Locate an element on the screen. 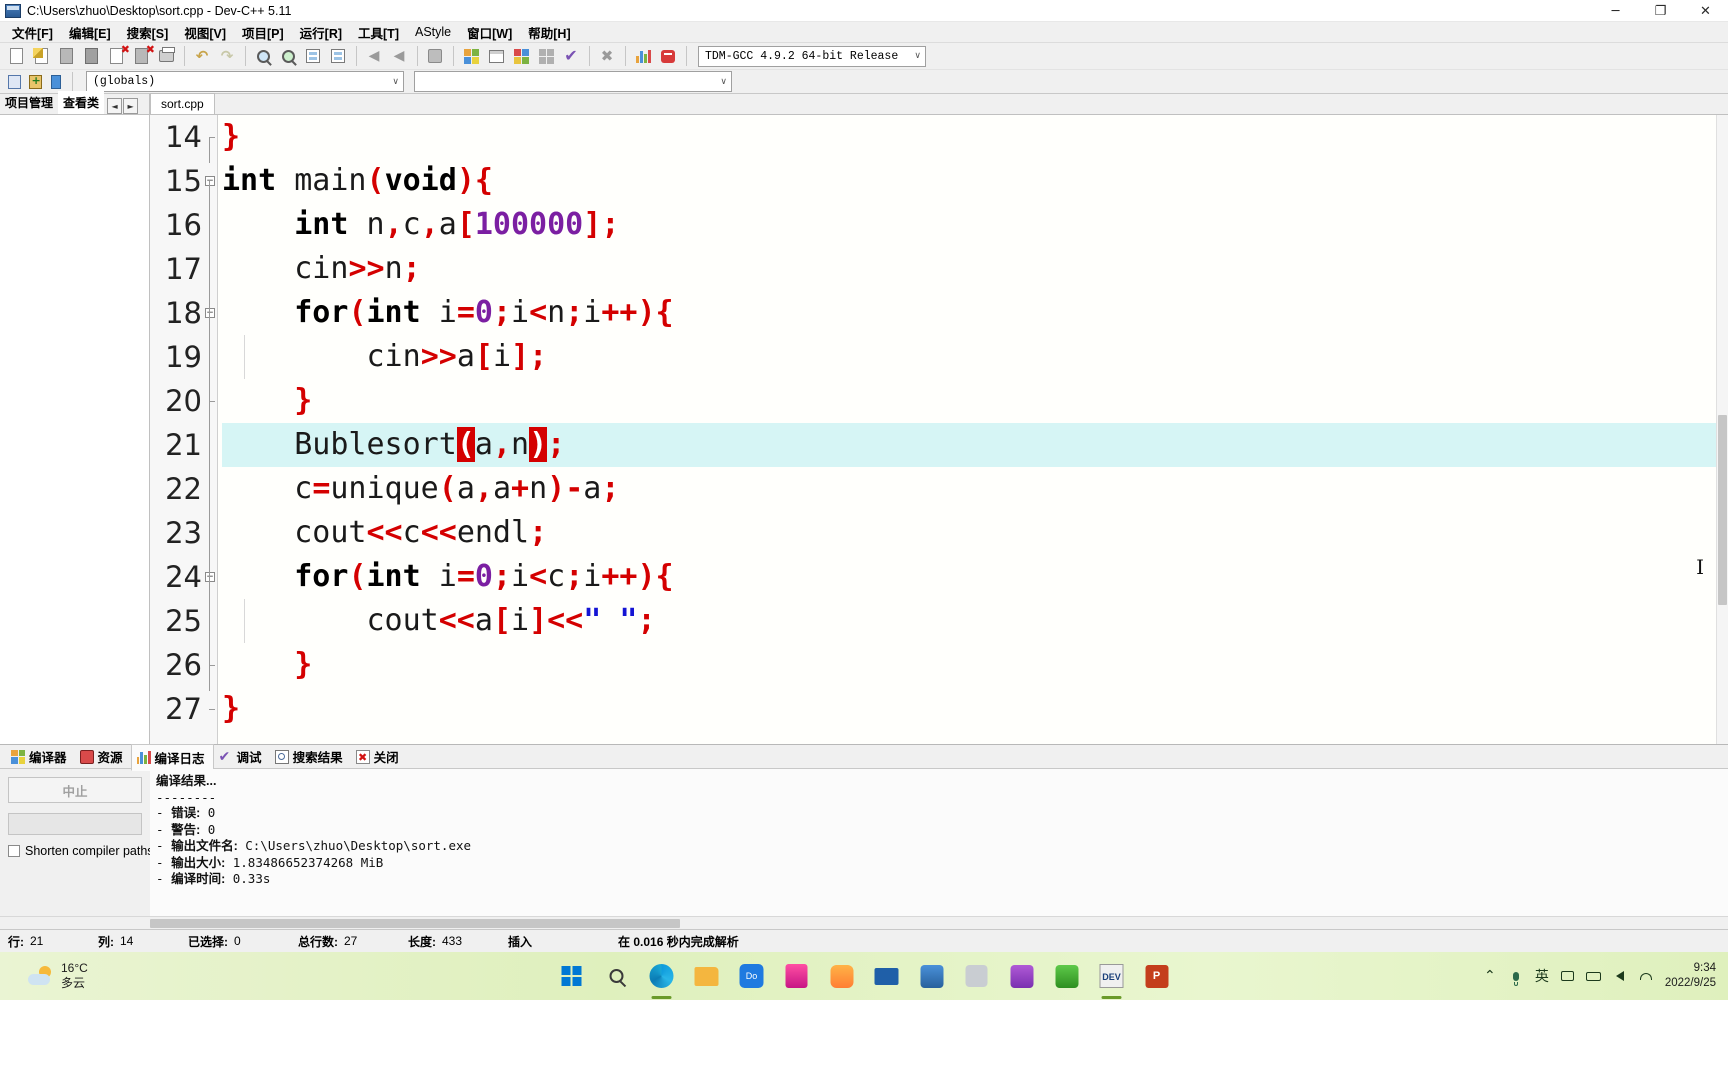 This screenshot has height=1080, width=1728. code-line: cin>>a[i]; is located at coordinates (975, 357).